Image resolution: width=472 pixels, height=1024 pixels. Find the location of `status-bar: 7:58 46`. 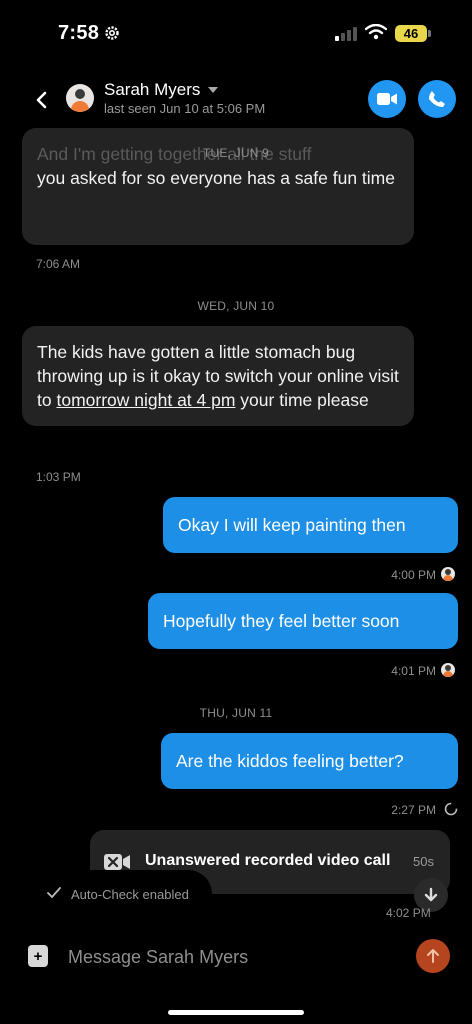

status-bar: 7:58 46 is located at coordinates (236, 35).